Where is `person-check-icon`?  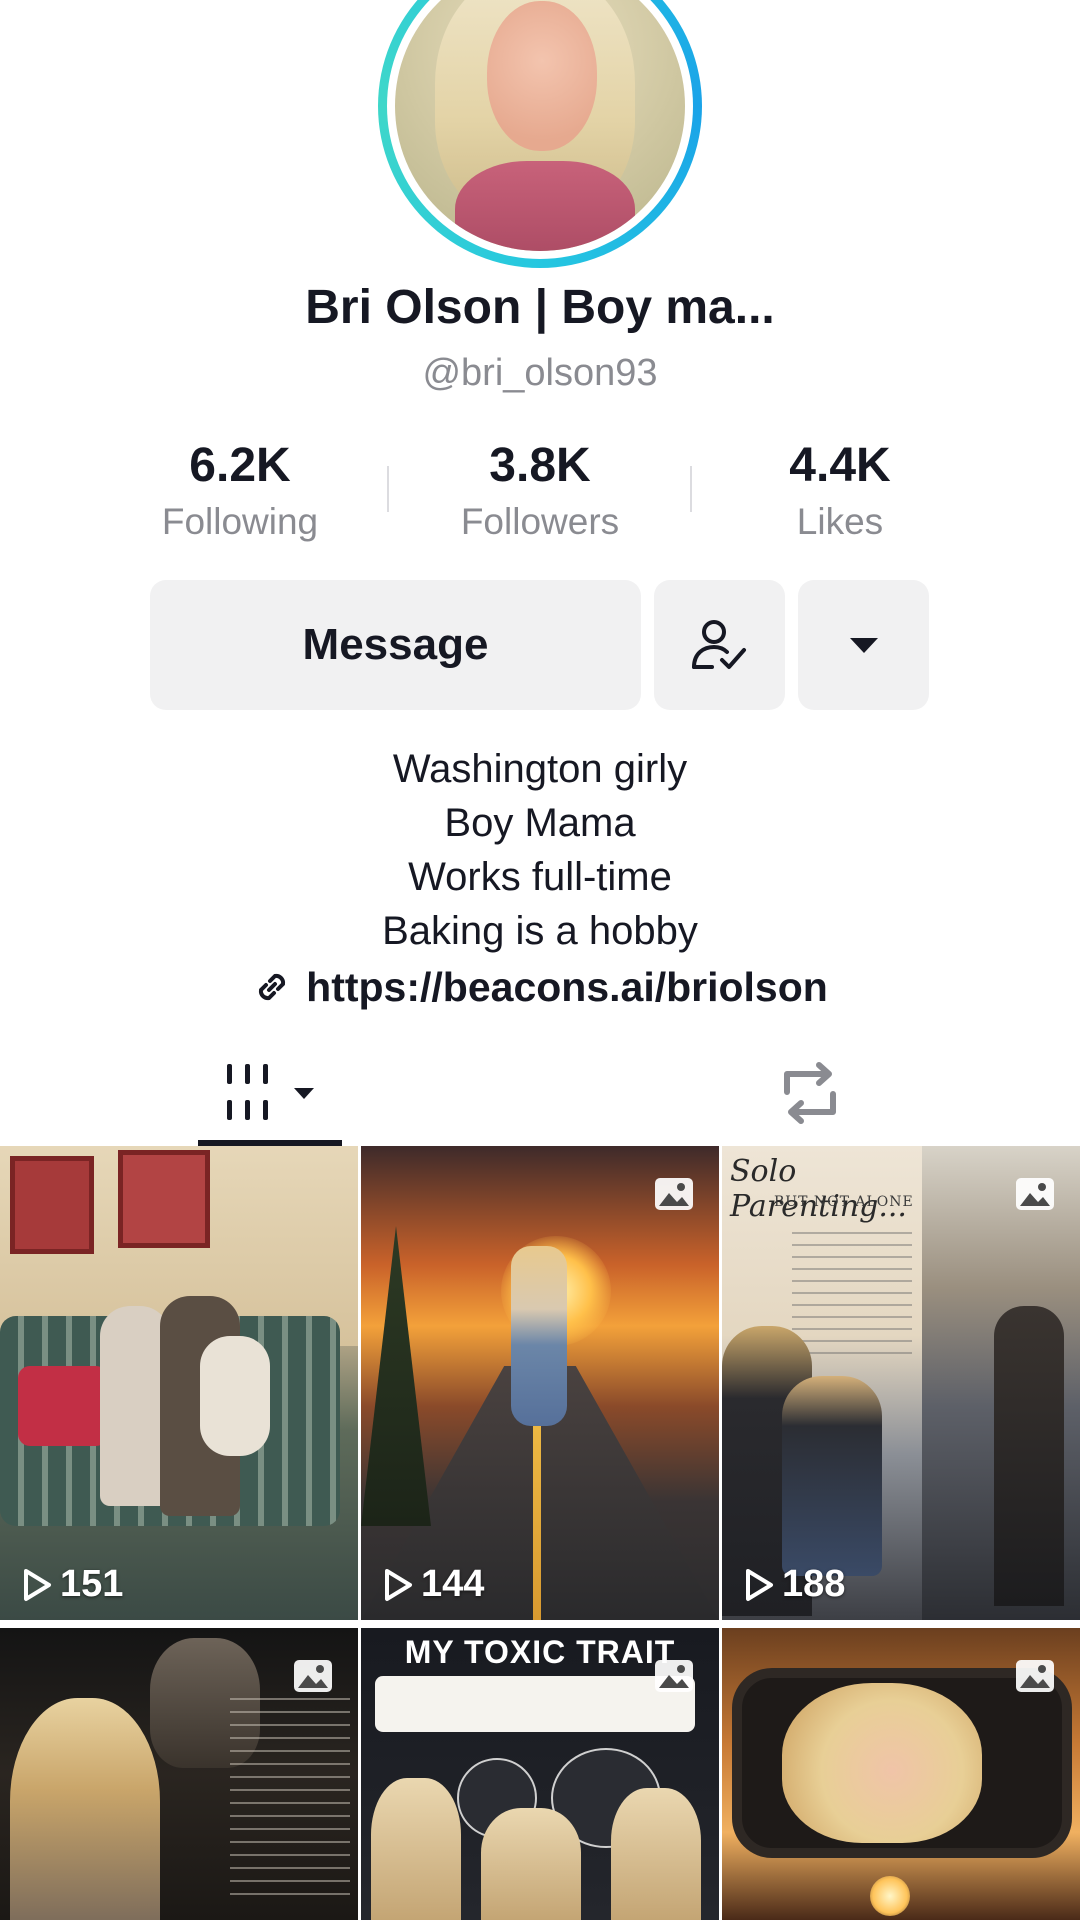
person-check-icon is located at coordinates (718, 644).